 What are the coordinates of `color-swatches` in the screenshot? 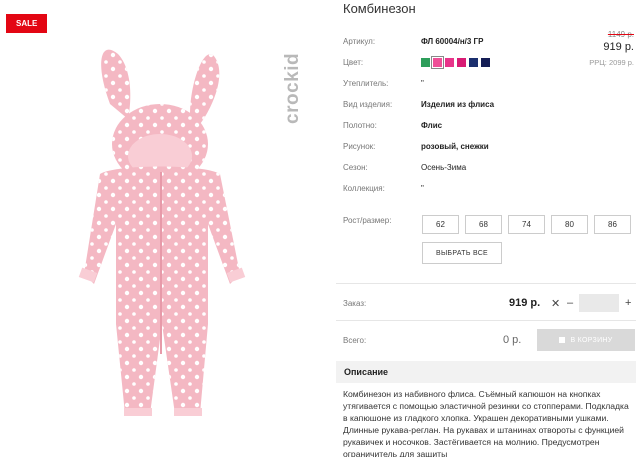 It's located at (455, 62).